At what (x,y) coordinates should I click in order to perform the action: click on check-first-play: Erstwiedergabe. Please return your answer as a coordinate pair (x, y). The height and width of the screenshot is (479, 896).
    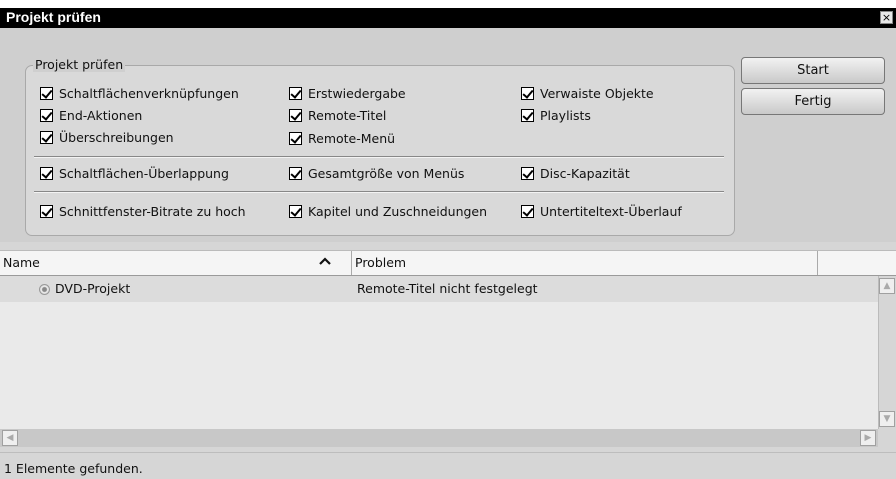
    Looking at the image, I should click on (347, 93).